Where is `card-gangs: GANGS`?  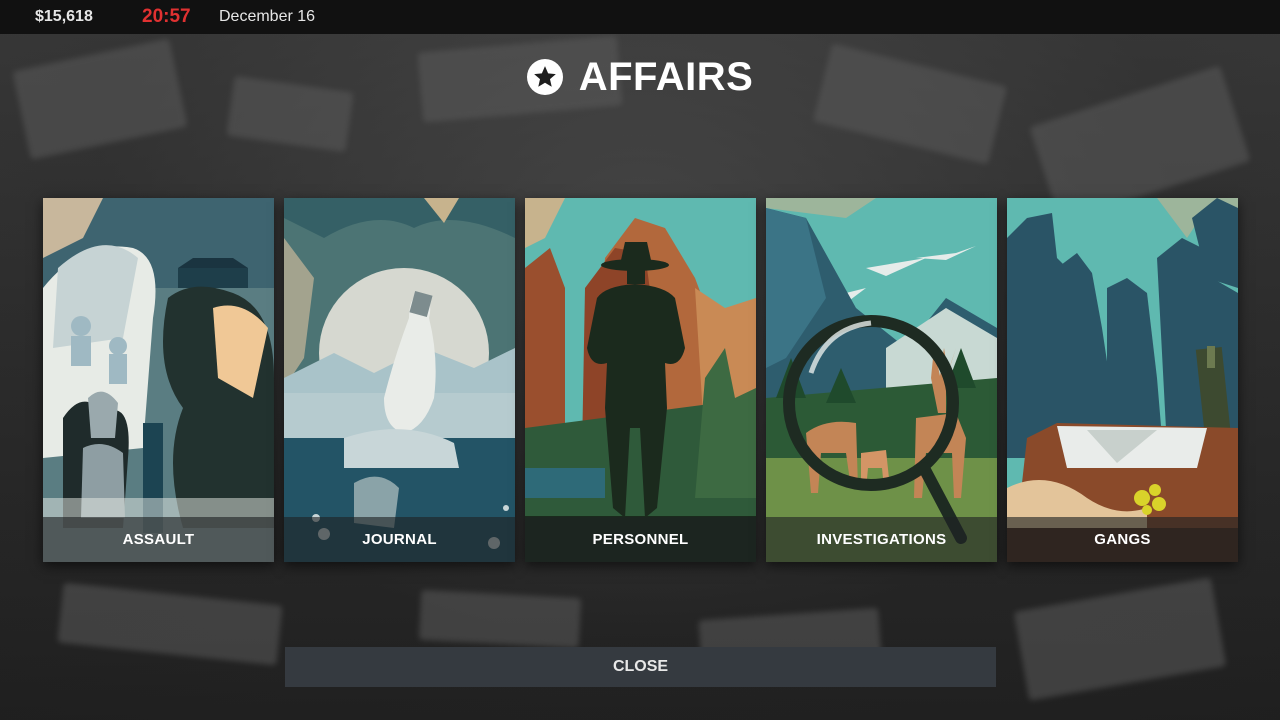 card-gangs: GANGS is located at coordinates (1122, 380).